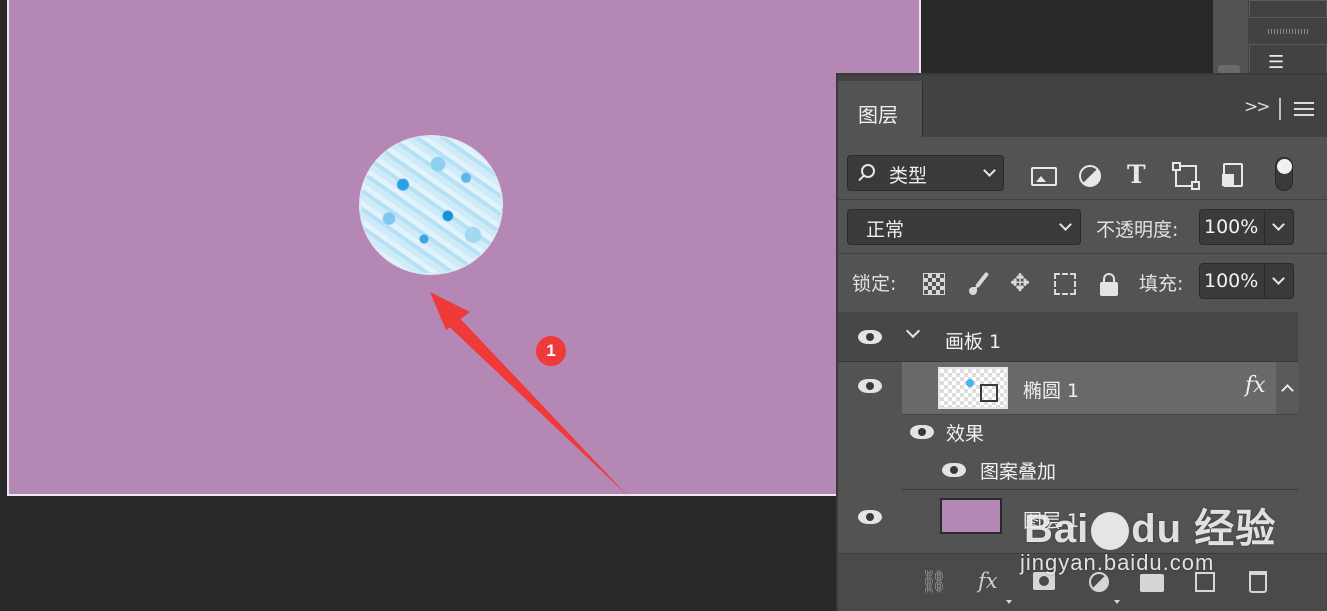 The height and width of the screenshot is (611, 1327). I want to click on add-layer-style-icon: fx, so click(988, 581).